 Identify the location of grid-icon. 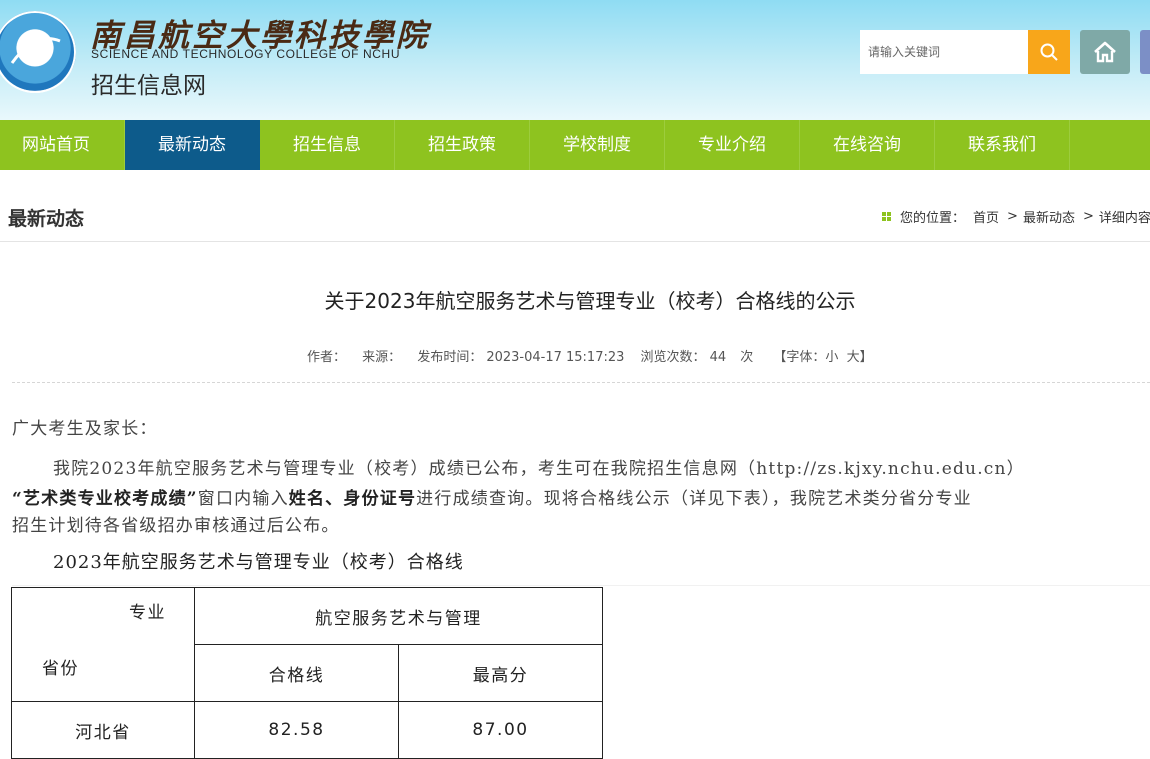
(886, 216).